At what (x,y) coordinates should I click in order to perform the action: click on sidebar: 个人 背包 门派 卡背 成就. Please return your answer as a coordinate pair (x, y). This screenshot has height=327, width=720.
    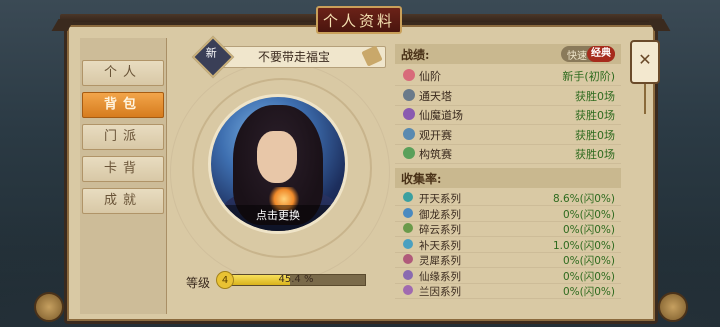
    Looking at the image, I should click on (123, 176).